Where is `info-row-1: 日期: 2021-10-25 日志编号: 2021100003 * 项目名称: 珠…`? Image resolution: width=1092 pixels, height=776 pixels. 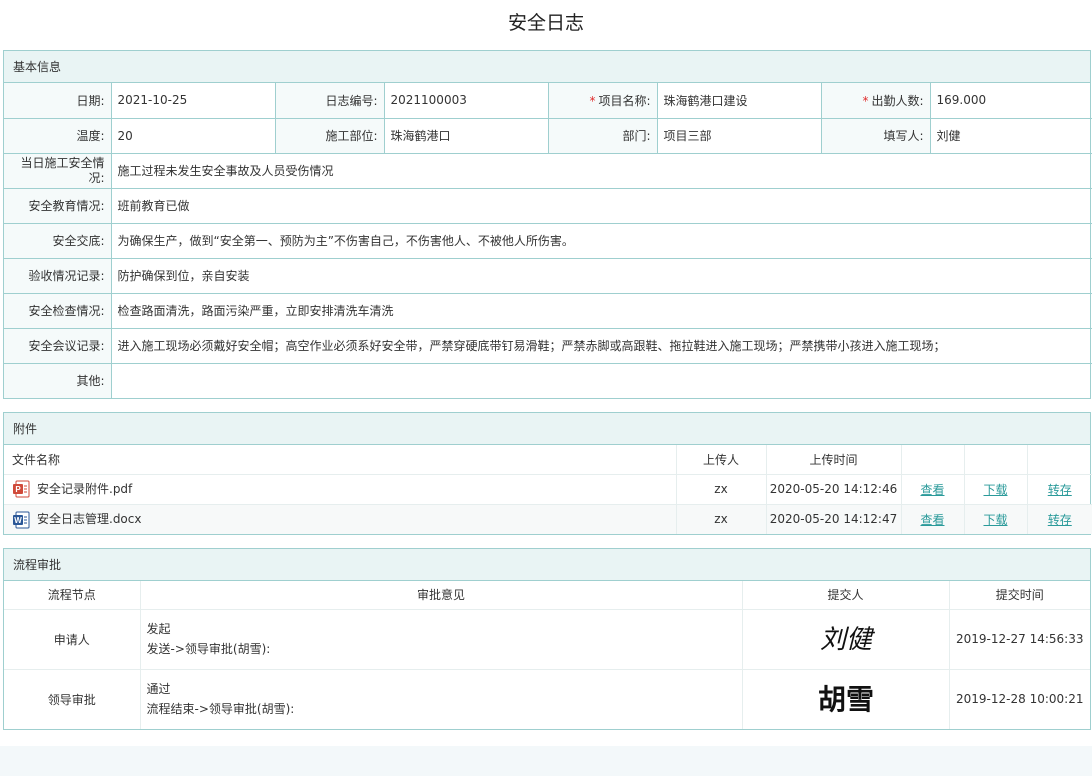
info-row-1: 日期: 2021-10-25 日志编号: 2021100003 * 项目名称: 珠… is located at coordinates (548, 101).